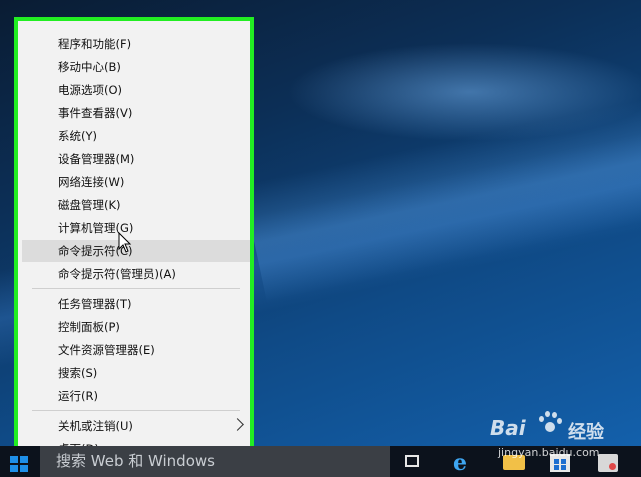 This screenshot has width=641, height=477. Describe the element at coordinates (136, 373) in the screenshot. I see `menu-item-search: 搜索(S)` at that location.